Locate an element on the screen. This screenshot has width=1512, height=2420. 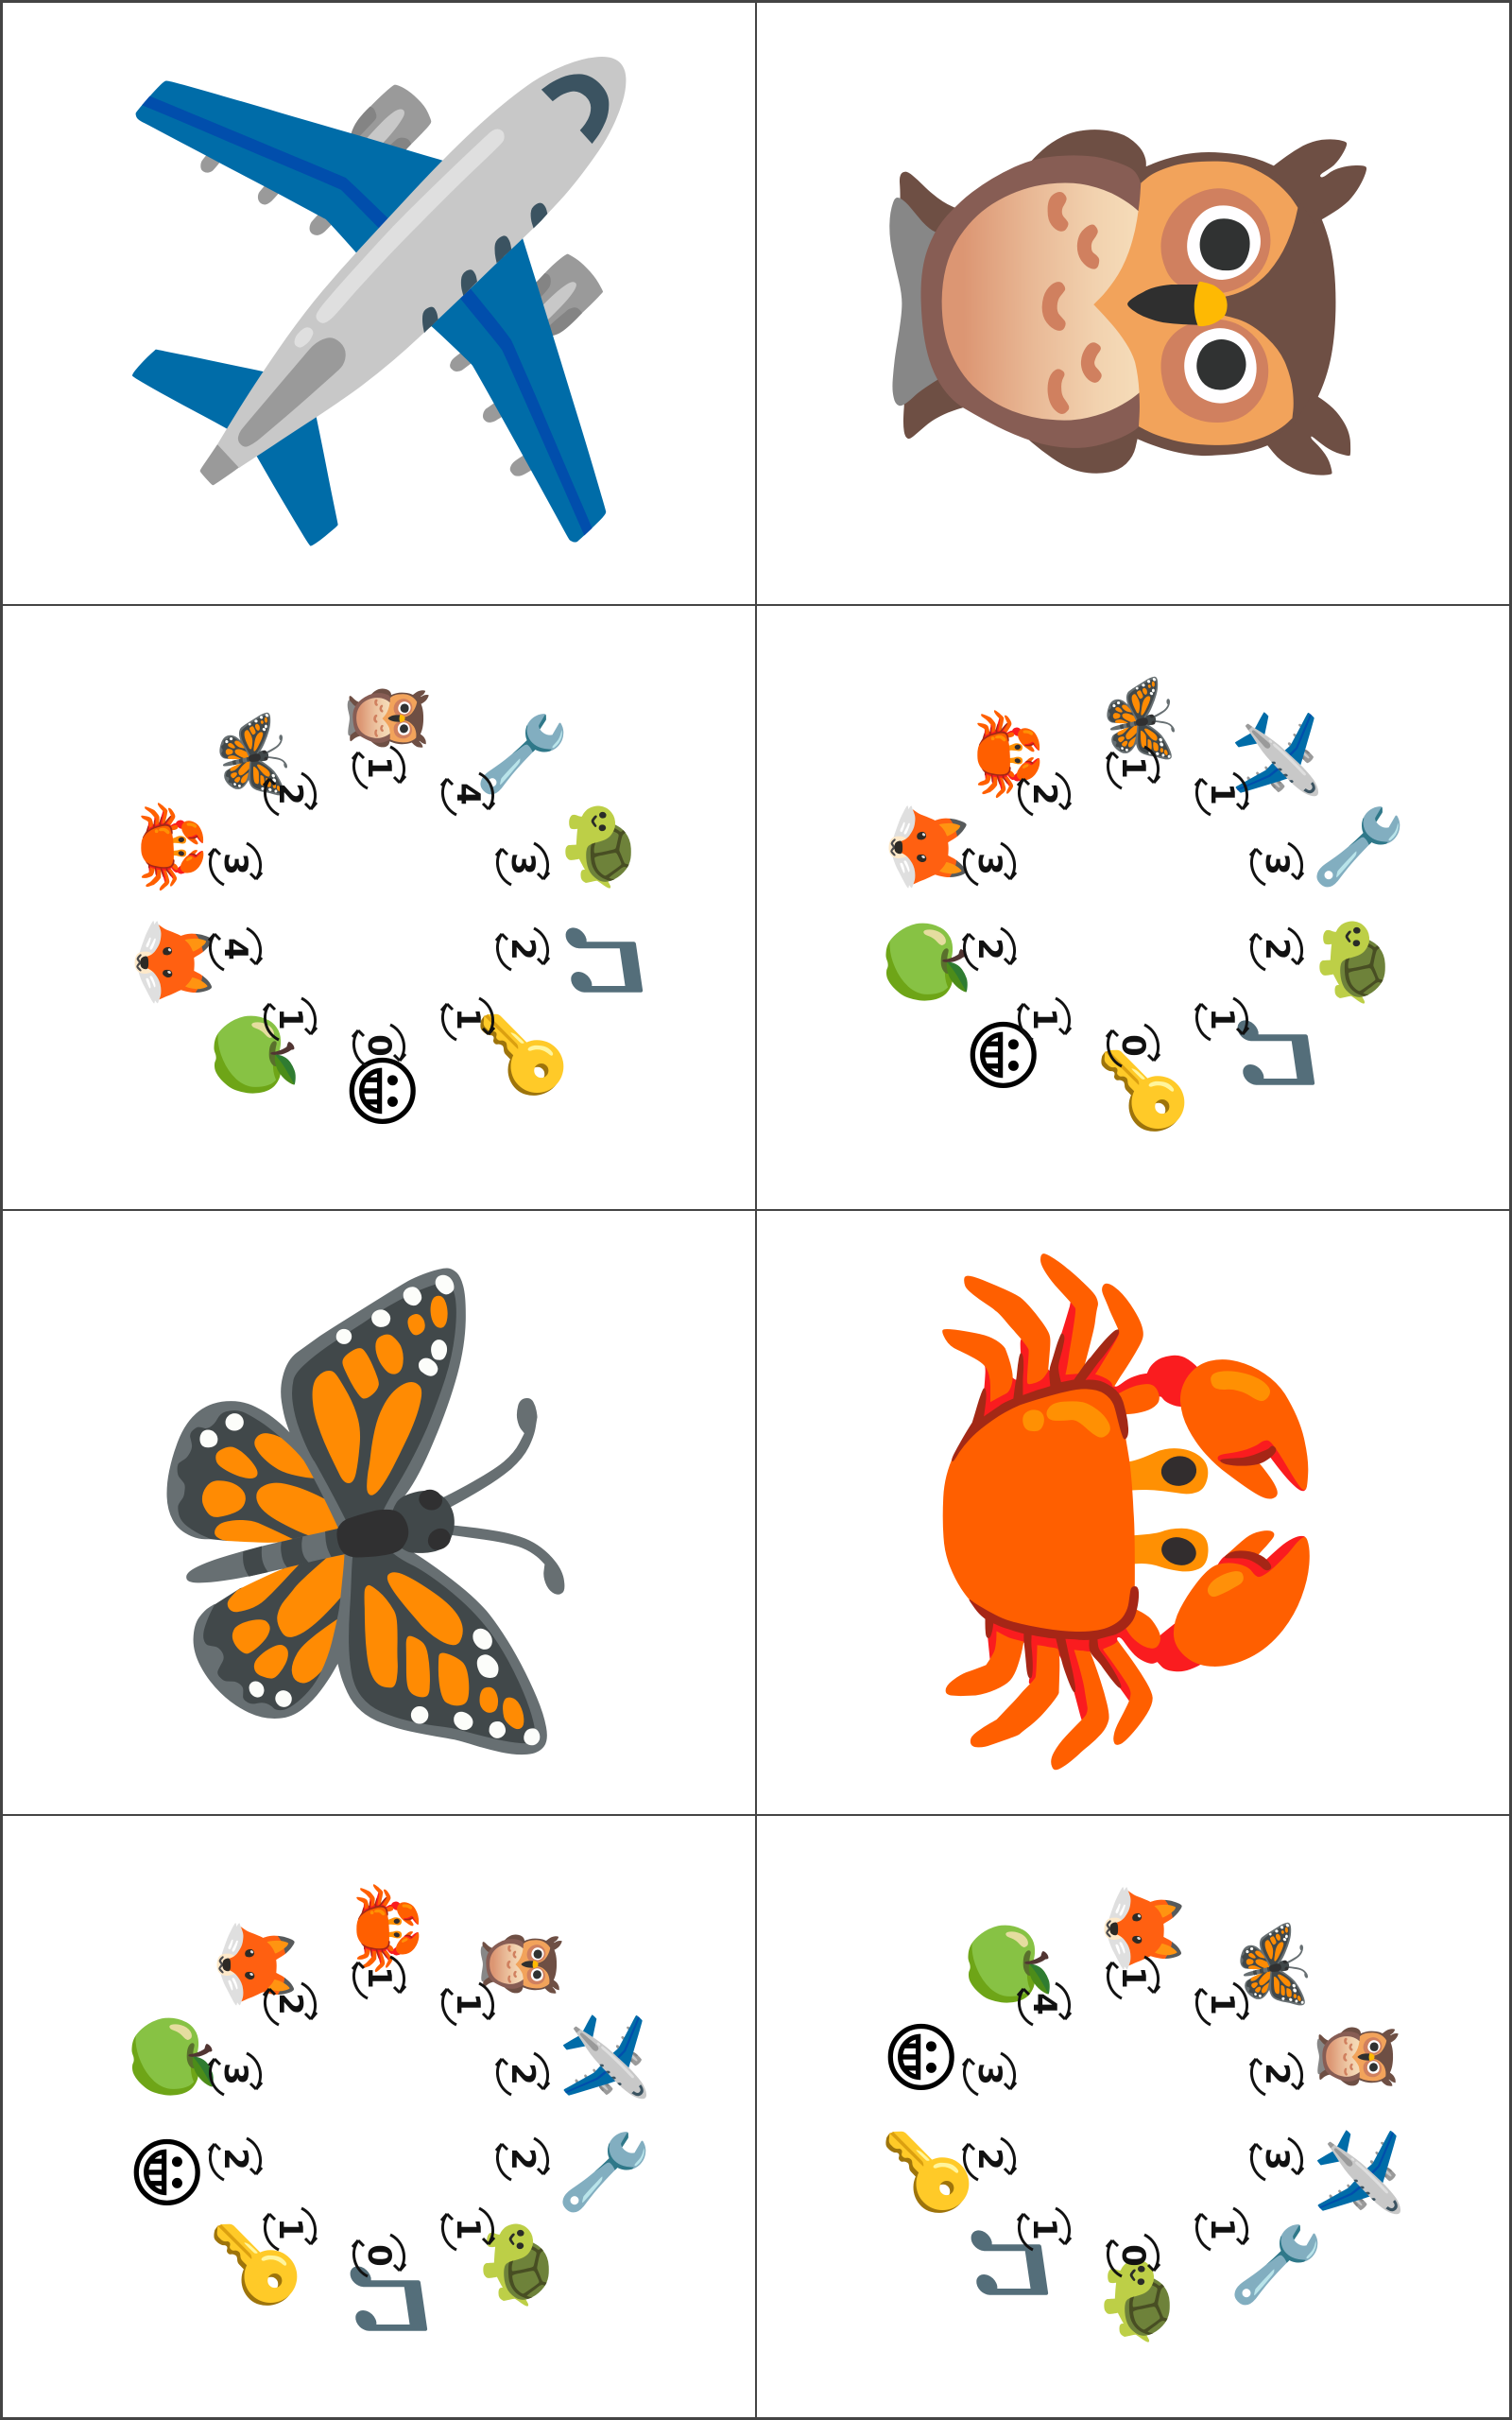
card-7: 🦀 1 🦉 1 ✈️ 2 🔧 2 🐢 1 🎵 0 🔑 1 😀 2 🍏 3 🦊 2 is located at coordinates (378, 2117).